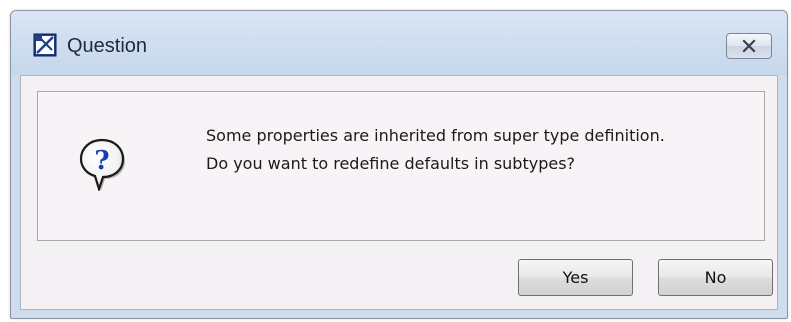 The width and height of the screenshot is (791, 322). Describe the element at coordinates (715, 277) in the screenshot. I see `no-button: No` at that location.